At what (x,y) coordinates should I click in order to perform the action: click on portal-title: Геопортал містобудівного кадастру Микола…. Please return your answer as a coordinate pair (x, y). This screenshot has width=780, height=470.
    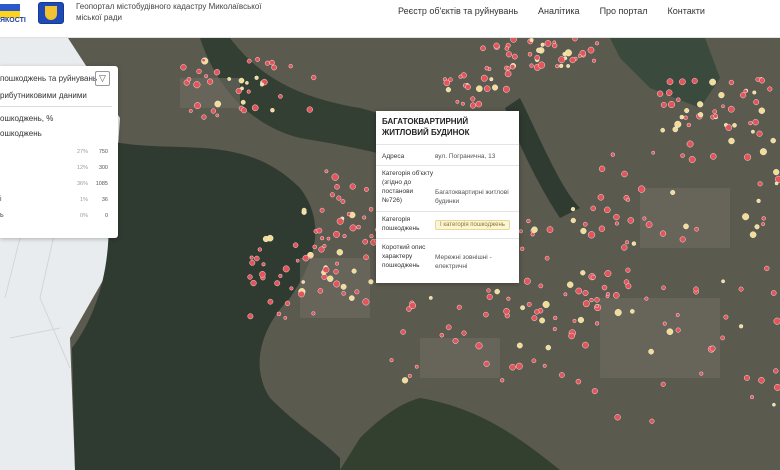
    Looking at the image, I should click on (176, 12).